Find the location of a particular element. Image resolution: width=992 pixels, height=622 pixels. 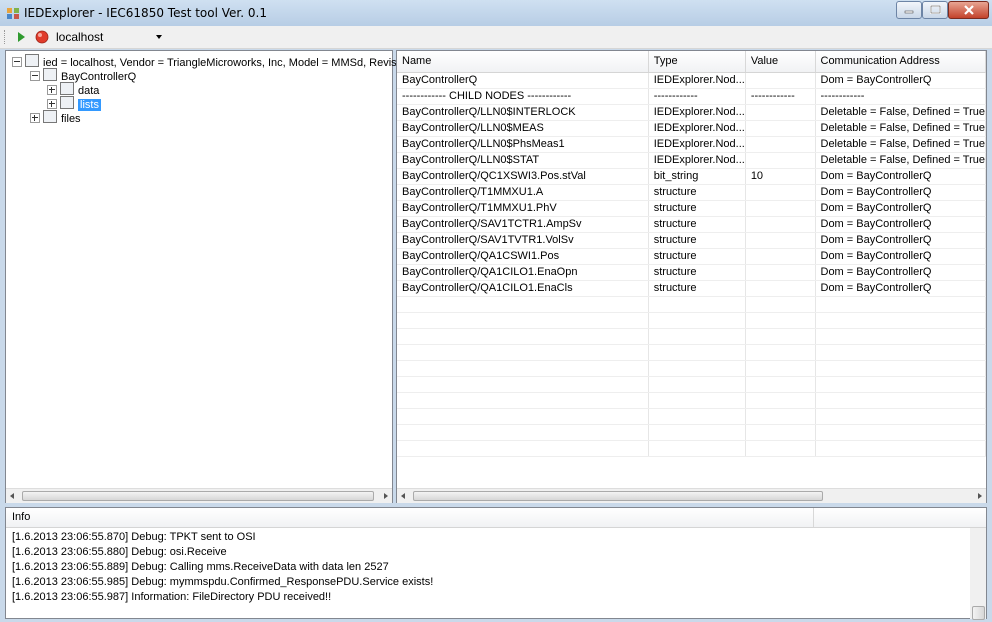

cell-name: BayControllerQ/QA1CILO1.EnaCls is located at coordinates (523, 288).